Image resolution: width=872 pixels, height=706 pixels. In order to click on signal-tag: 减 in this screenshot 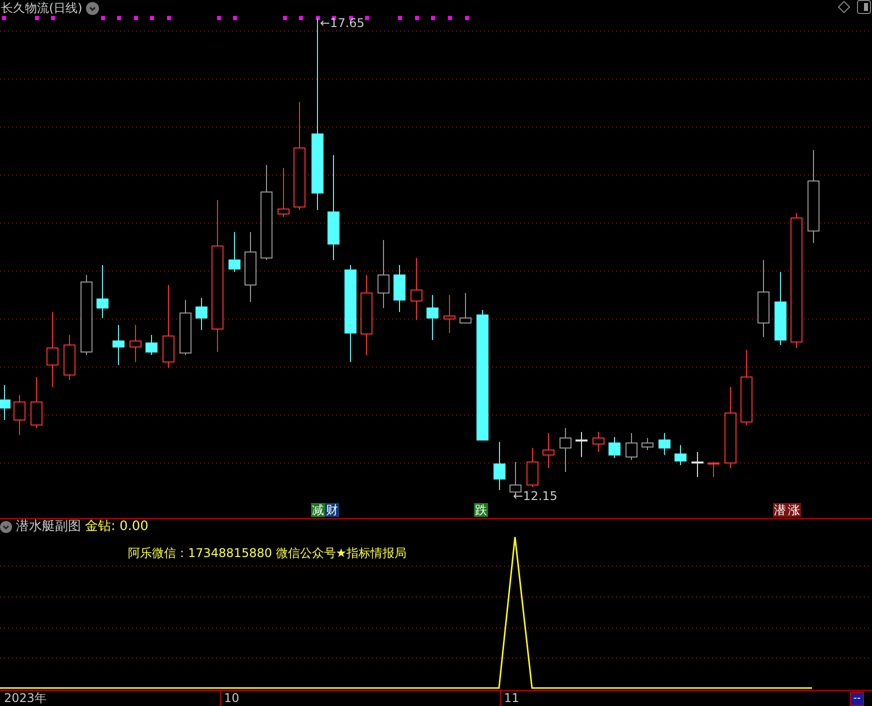, I will do `click(318, 510)`.